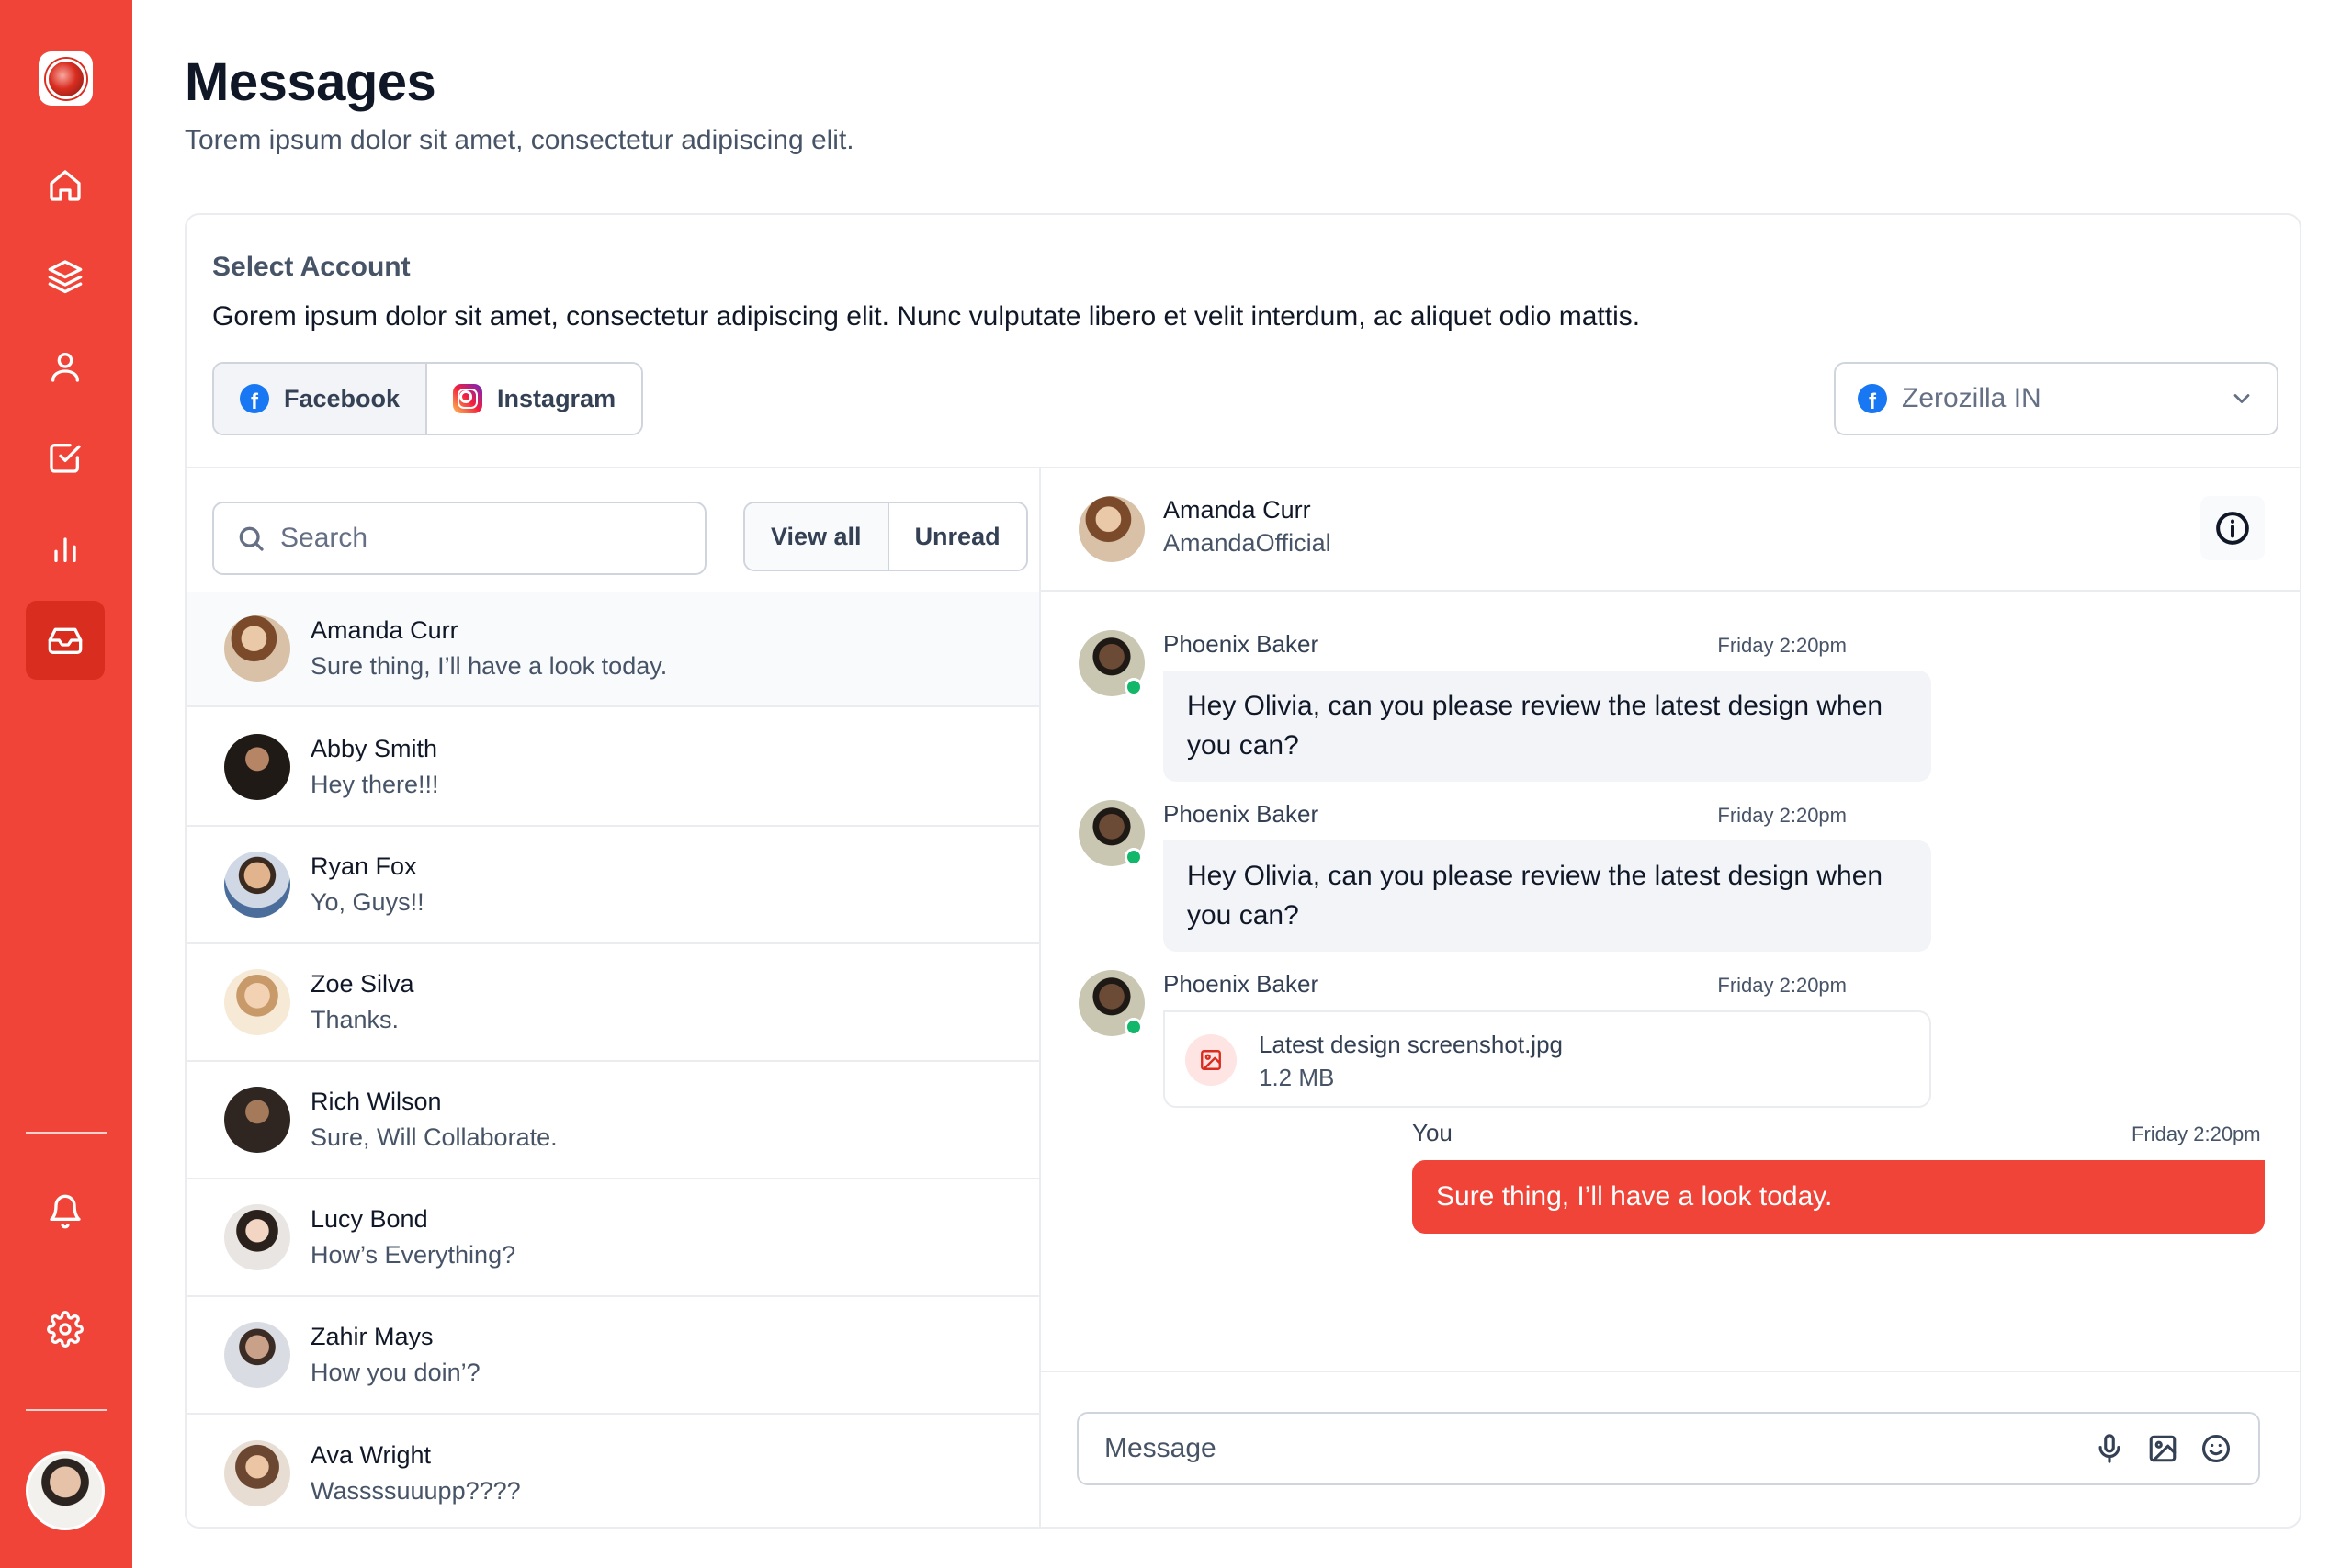  I want to click on sidebar, so click(66, 784).